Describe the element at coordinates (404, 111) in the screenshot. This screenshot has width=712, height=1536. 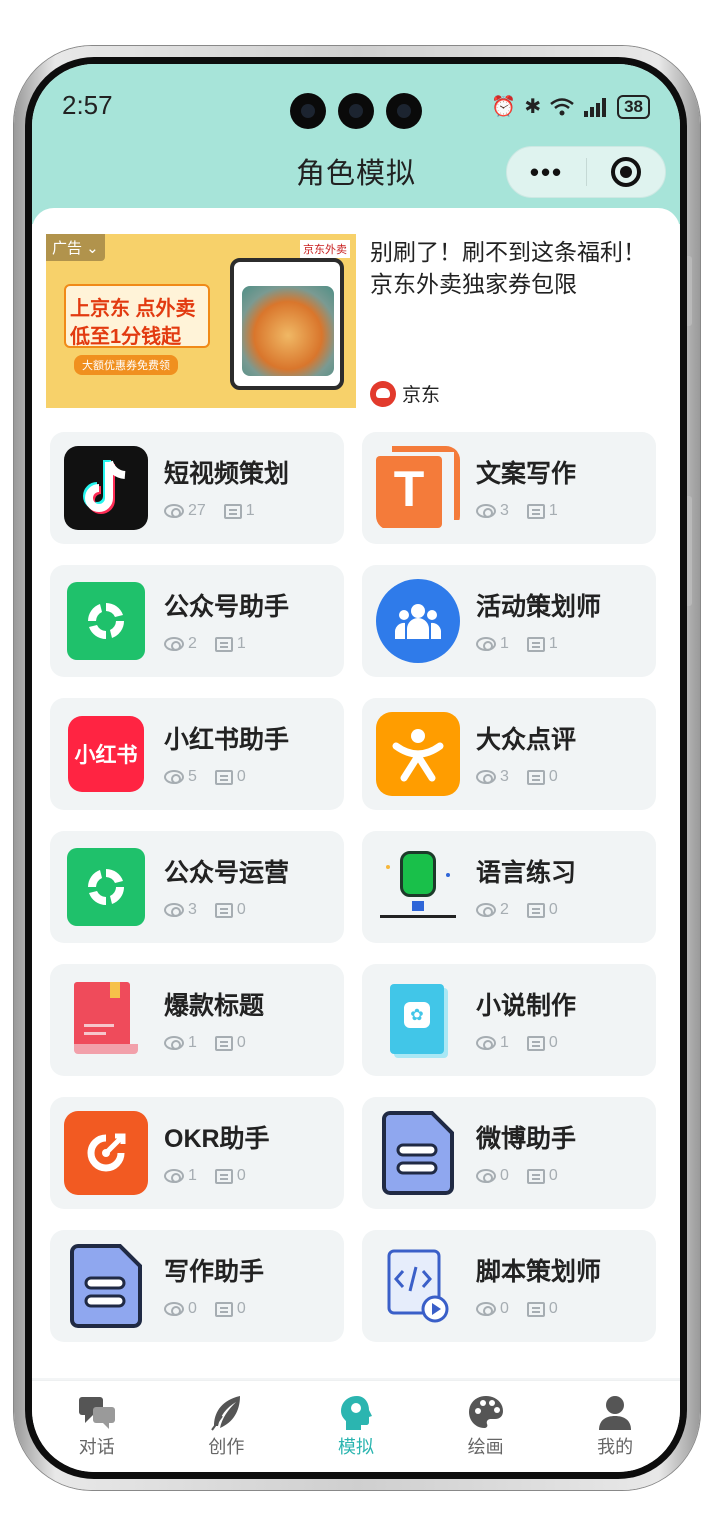
I see `camera-icon` at that location.